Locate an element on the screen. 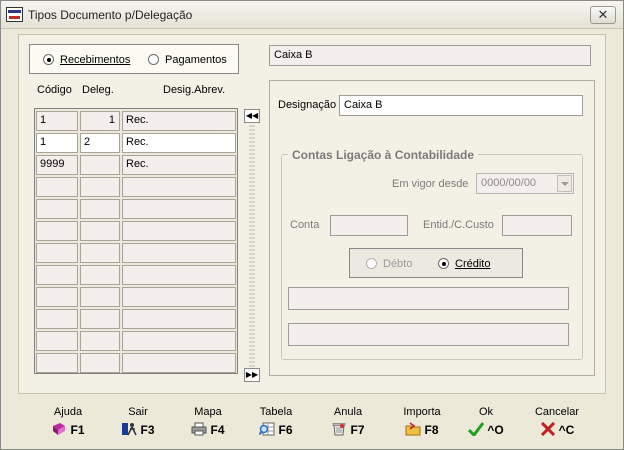 The image size is (624, 450). table-row-selected: 1 2 Rec. is located at coordinates (136, 143).